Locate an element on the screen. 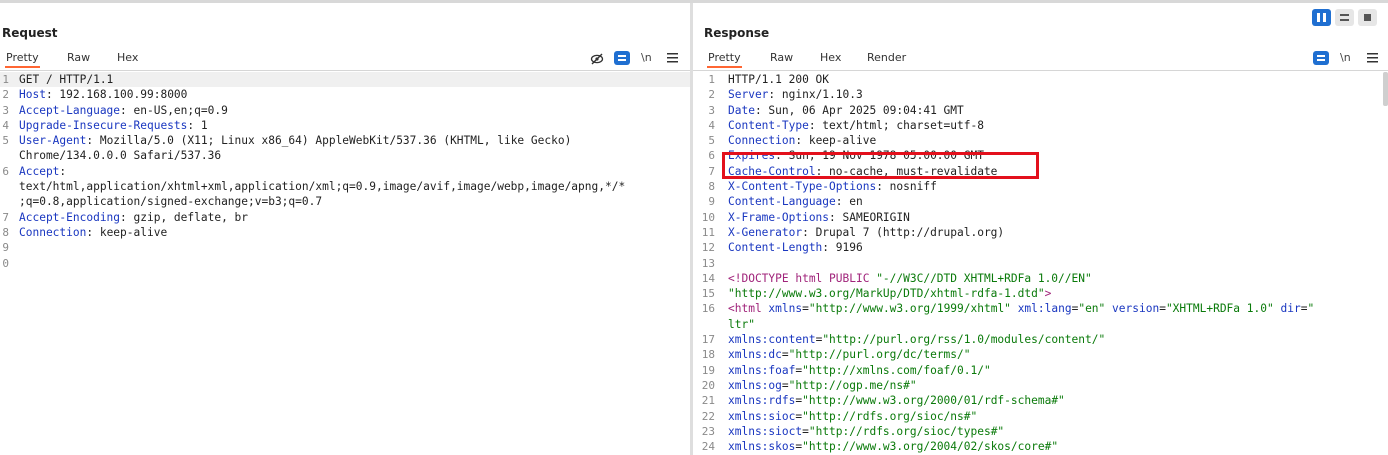 The height and width of the screenshot is (455, 1388). line-number: 9 is located at coordinates (5, 248).